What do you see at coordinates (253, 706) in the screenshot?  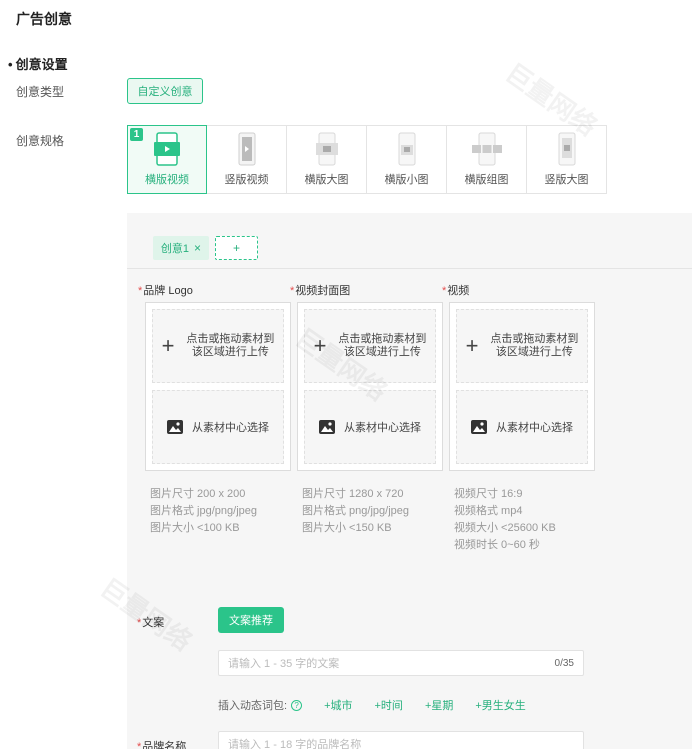 I see `dynamic-words-label: 插入动态词包:` at bounding box center [253, 706].